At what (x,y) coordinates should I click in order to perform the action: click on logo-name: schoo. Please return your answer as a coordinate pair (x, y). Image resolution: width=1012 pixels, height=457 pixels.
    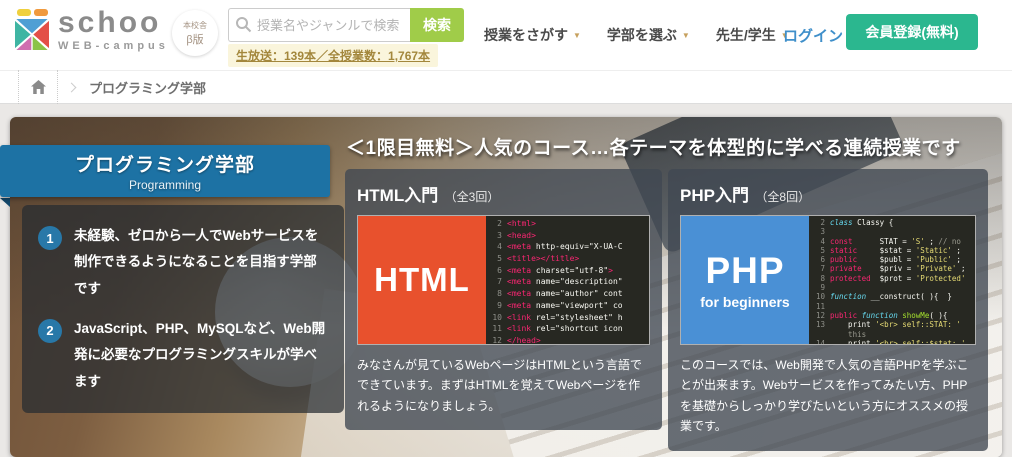
    Looking at the image, I should click on (110, 22).